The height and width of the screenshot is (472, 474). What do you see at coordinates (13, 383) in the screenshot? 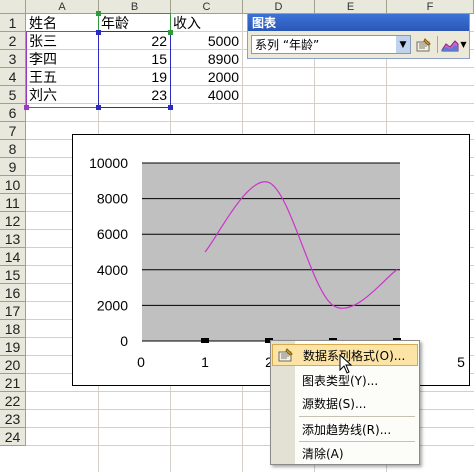
I see `row-header-21: 21` at bounding box center [13, 383].